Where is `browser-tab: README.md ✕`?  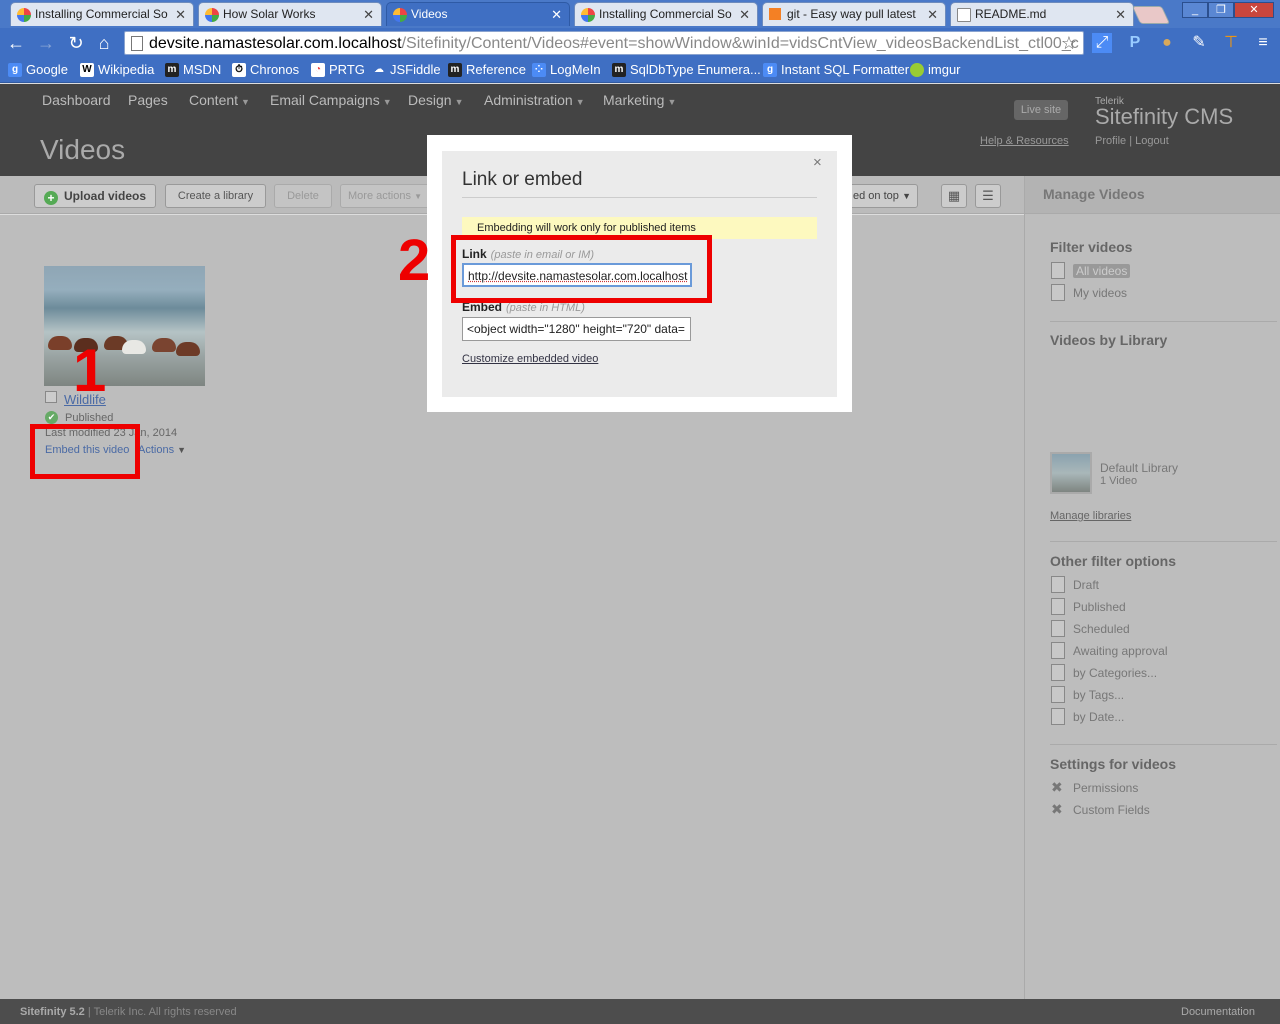
browser-tab: README.md ✕ is located at coordinates (1042, 14).